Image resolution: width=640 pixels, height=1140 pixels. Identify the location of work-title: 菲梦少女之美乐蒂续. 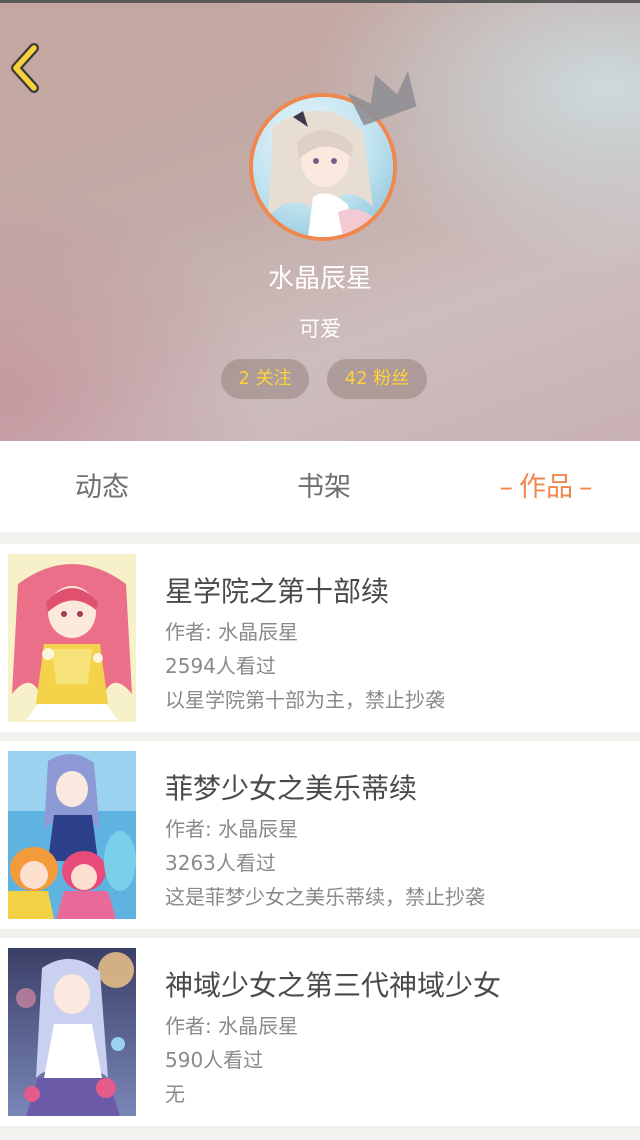
(291, 788).